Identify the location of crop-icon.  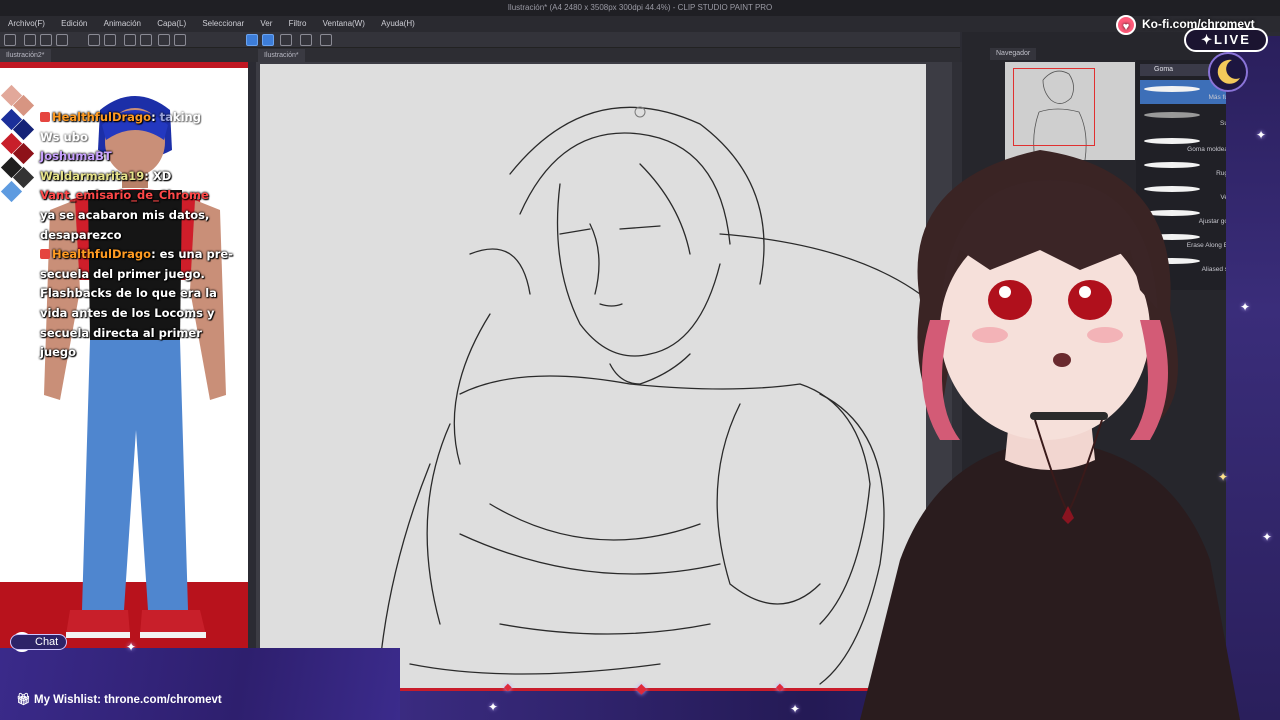
(180, 40).